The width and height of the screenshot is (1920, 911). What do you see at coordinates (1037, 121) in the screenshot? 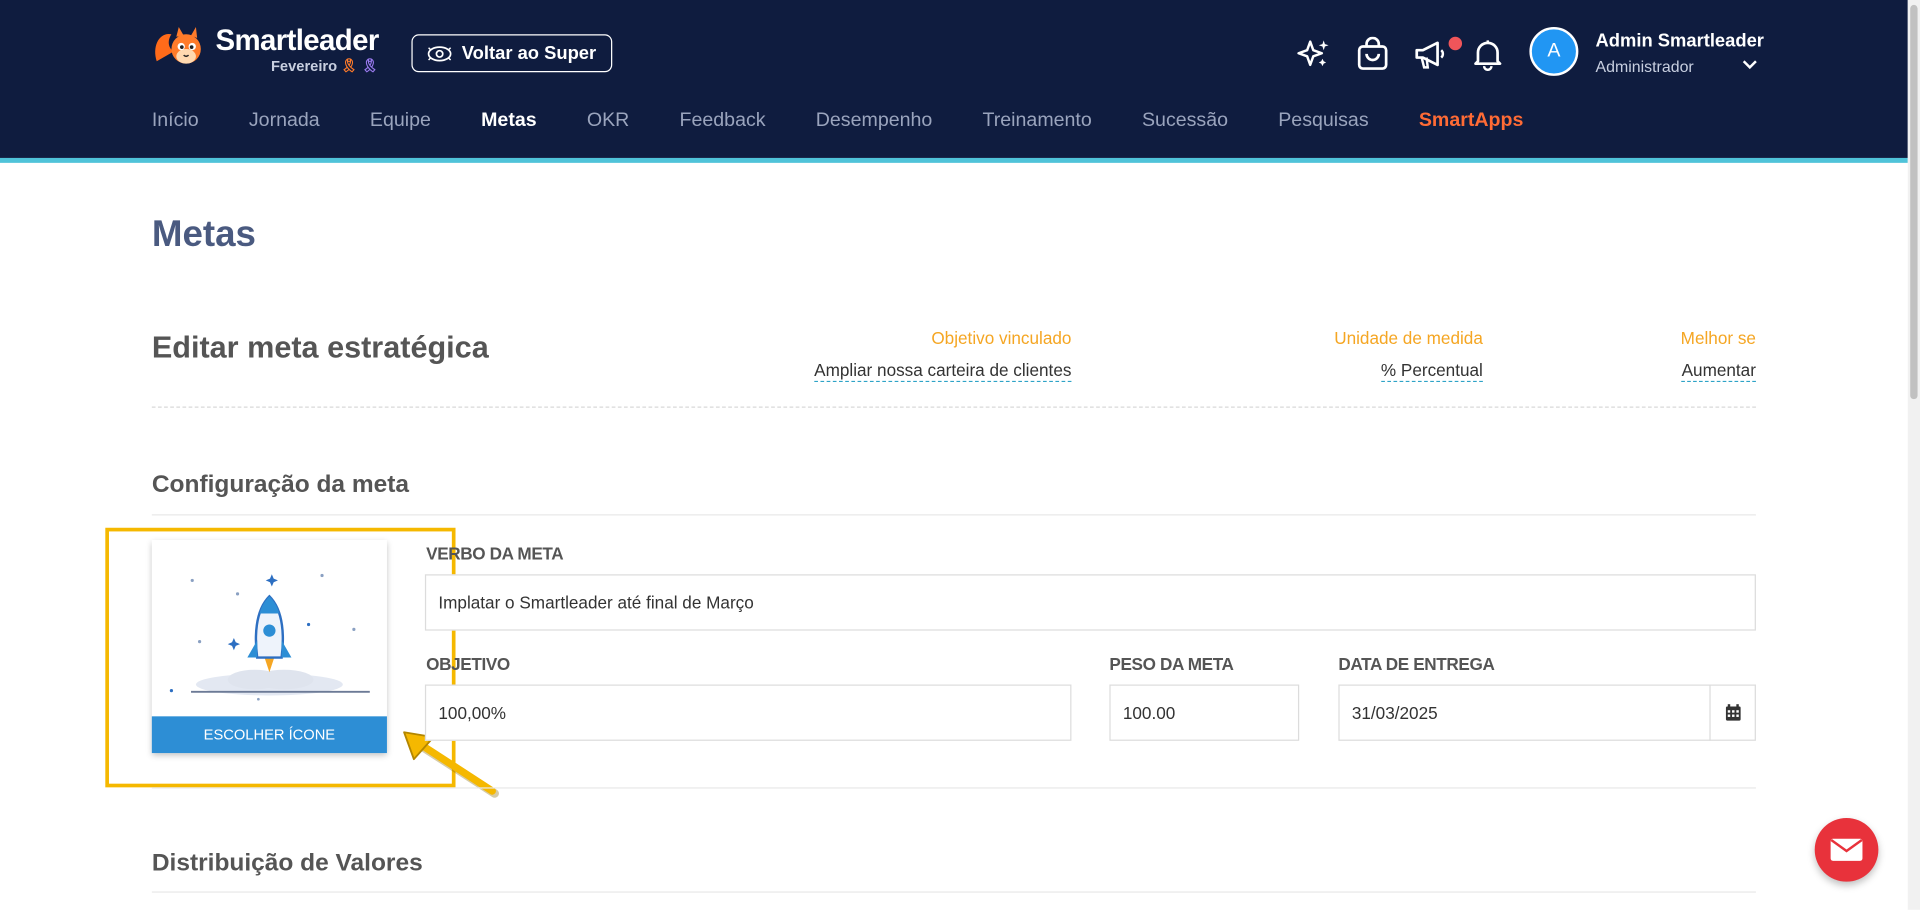
I see `nav-item-treinamento: Treinamento` at bounding box center [1037, 121].